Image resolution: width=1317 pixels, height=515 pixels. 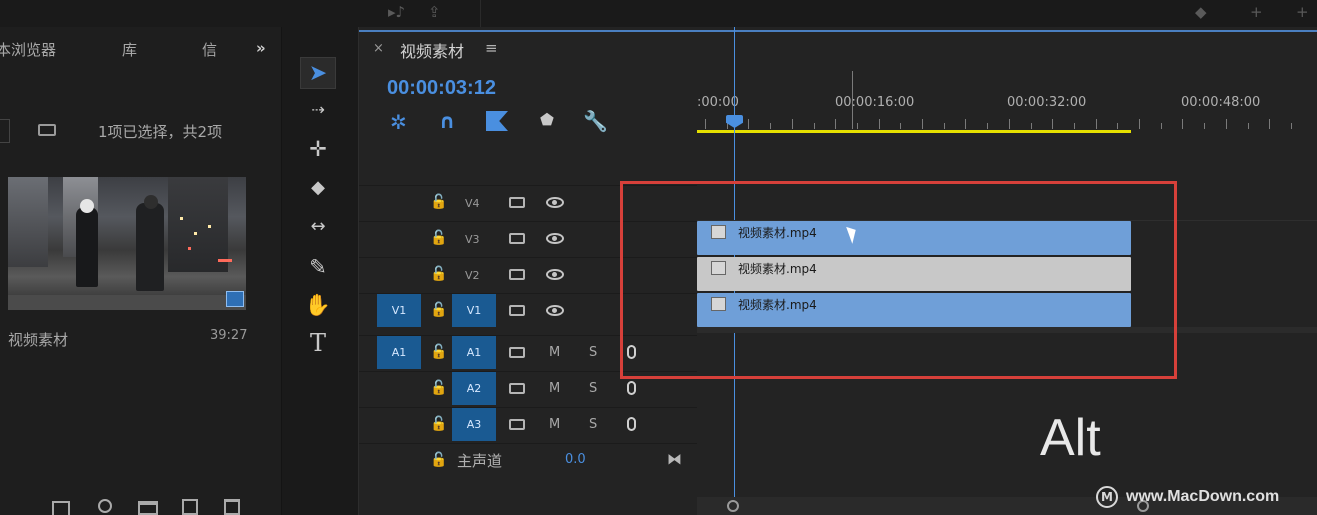 I want to click on source-patch-a1: A1, so click(x=399, y=352).